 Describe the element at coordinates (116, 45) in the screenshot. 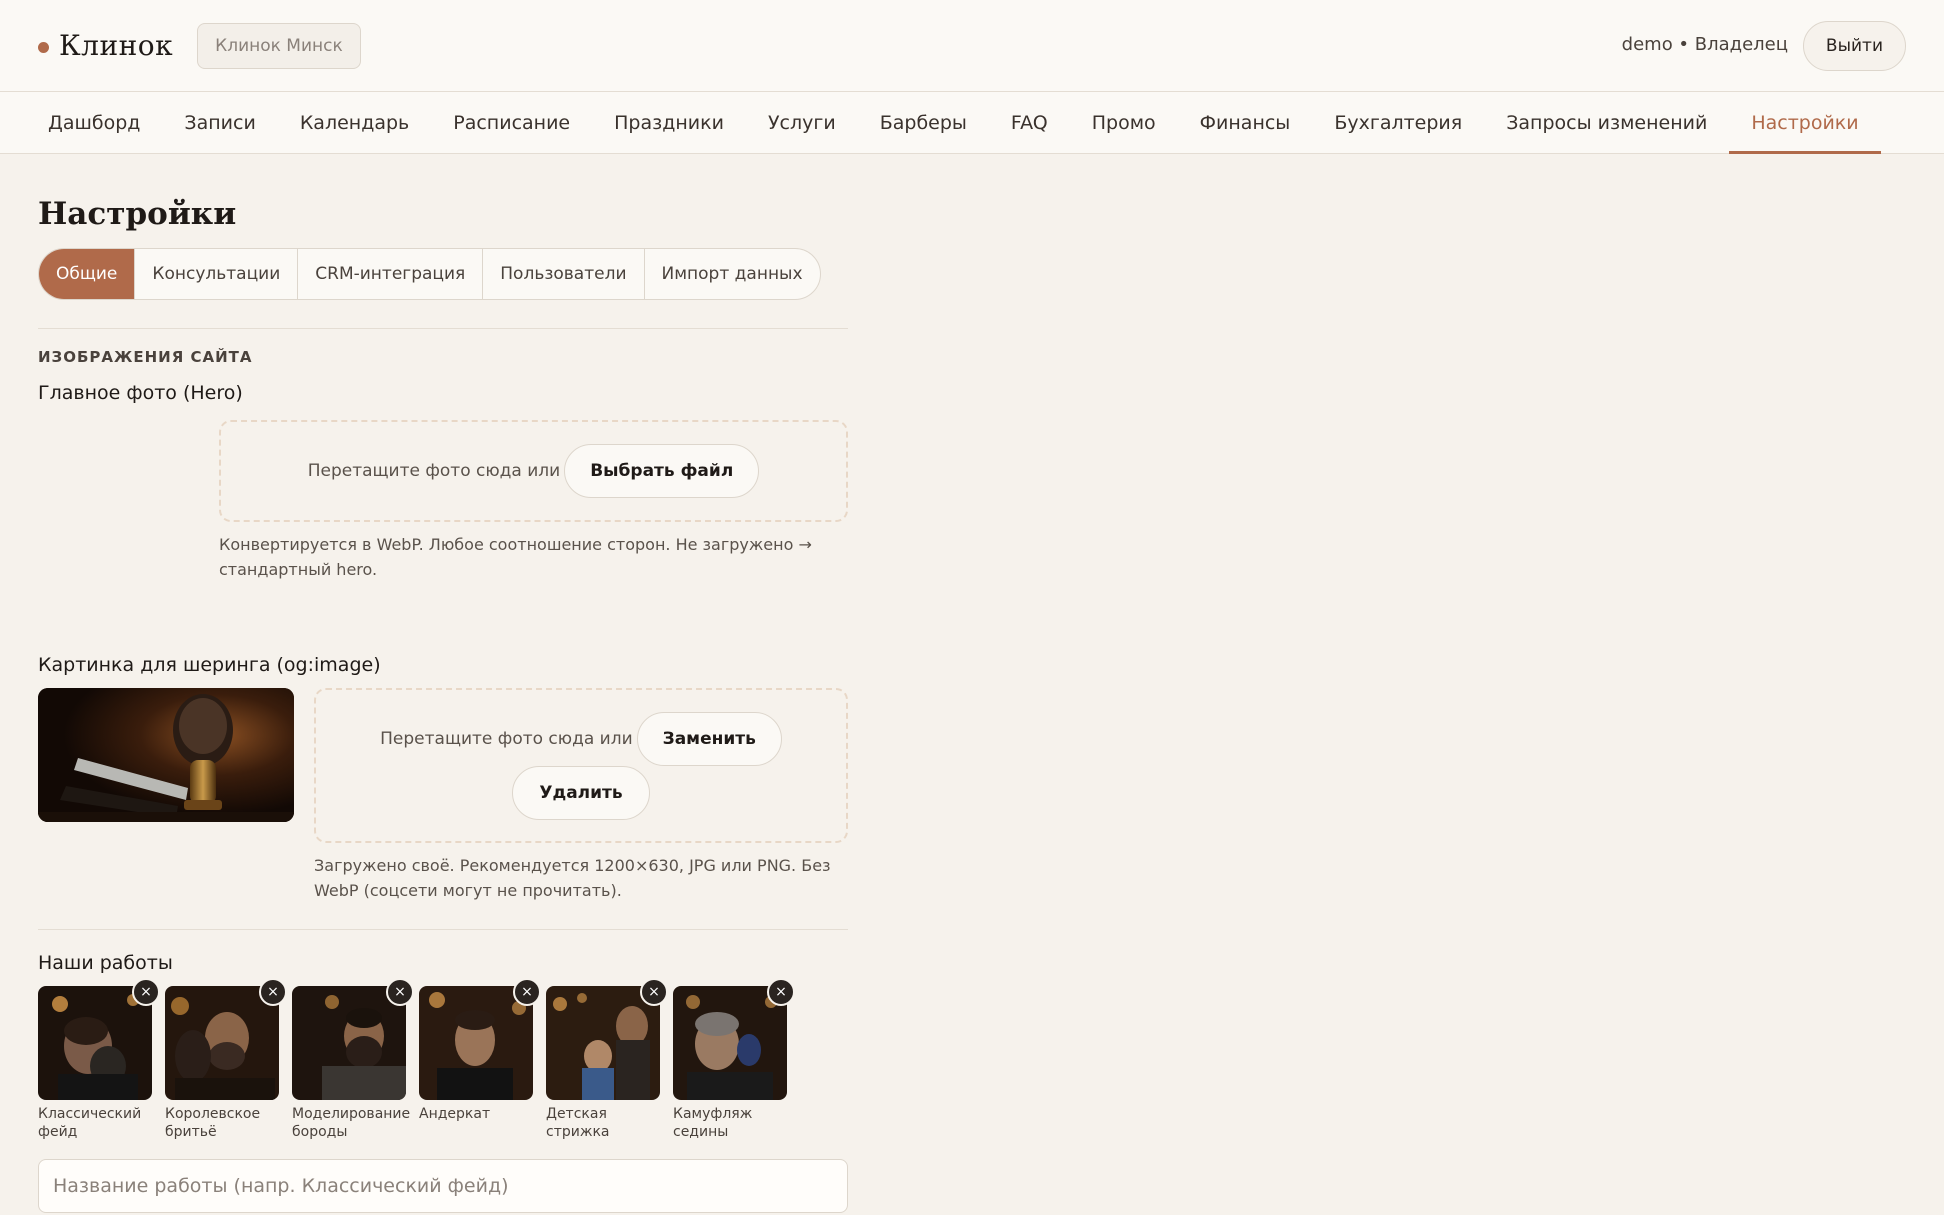

I see `brand-name: Клинок` at that location.